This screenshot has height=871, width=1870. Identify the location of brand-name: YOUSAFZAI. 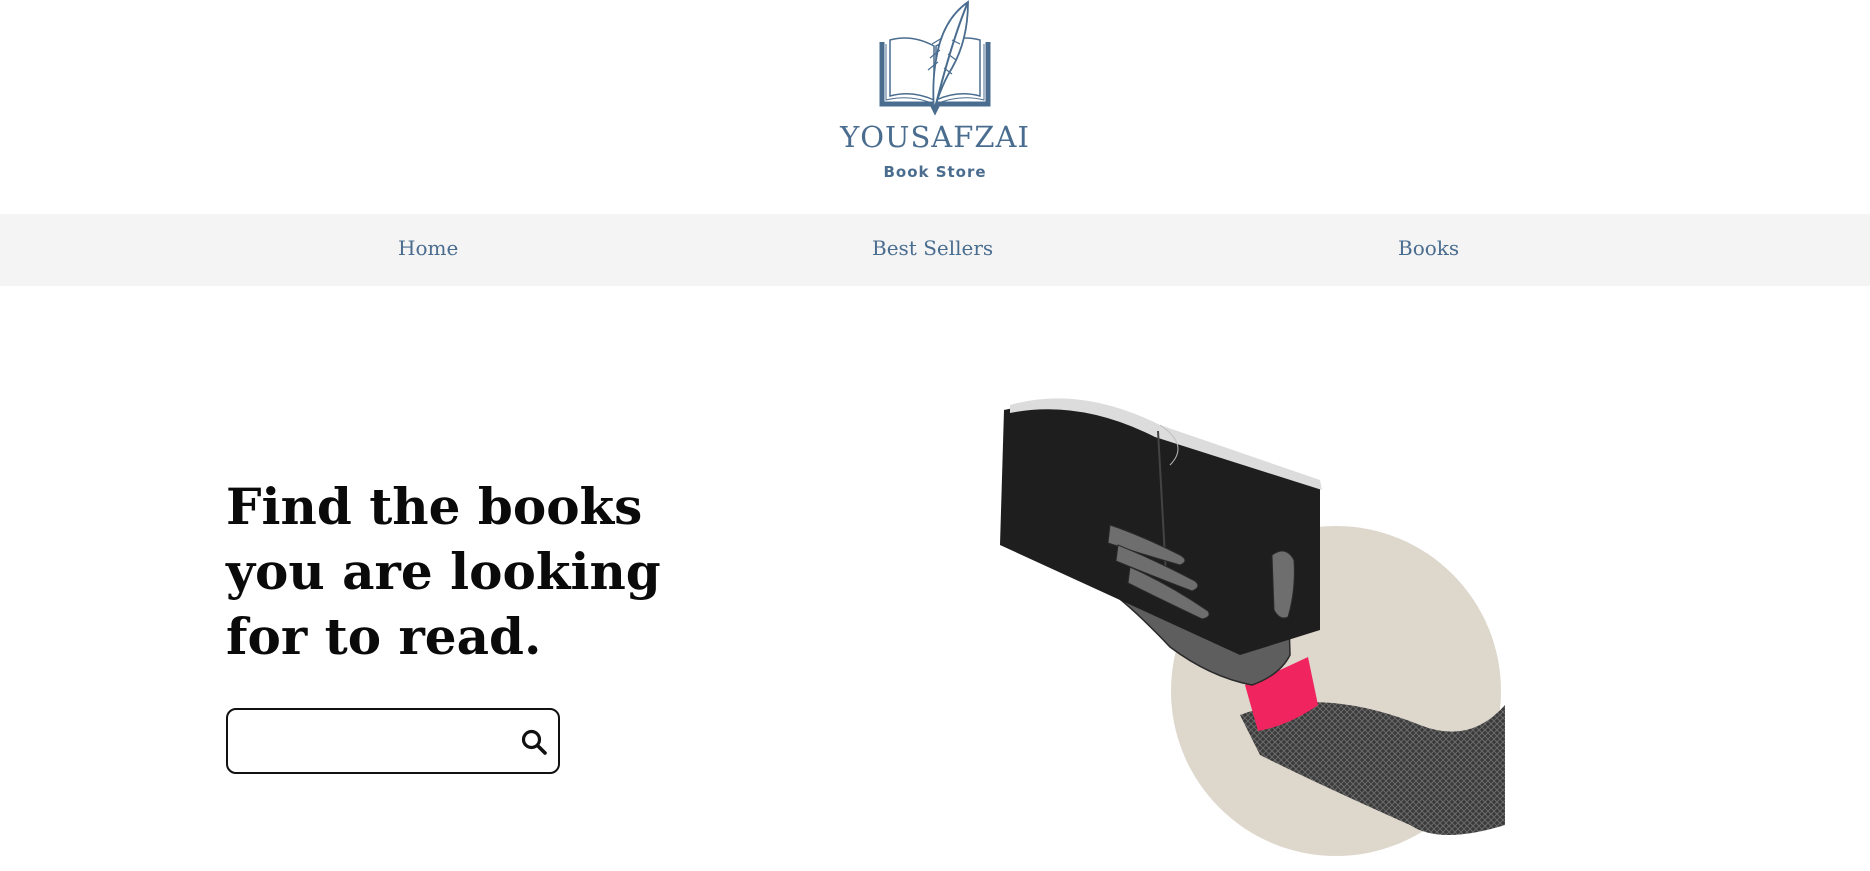
(935, 137).